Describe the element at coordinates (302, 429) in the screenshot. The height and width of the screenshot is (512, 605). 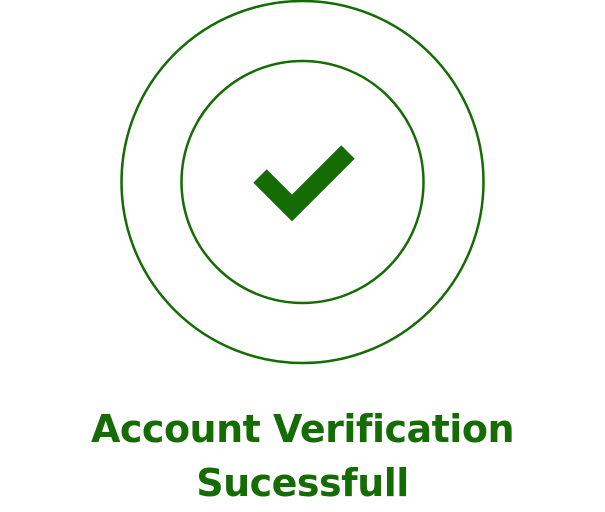
I see `status-line-1: Account Verification` at that location.